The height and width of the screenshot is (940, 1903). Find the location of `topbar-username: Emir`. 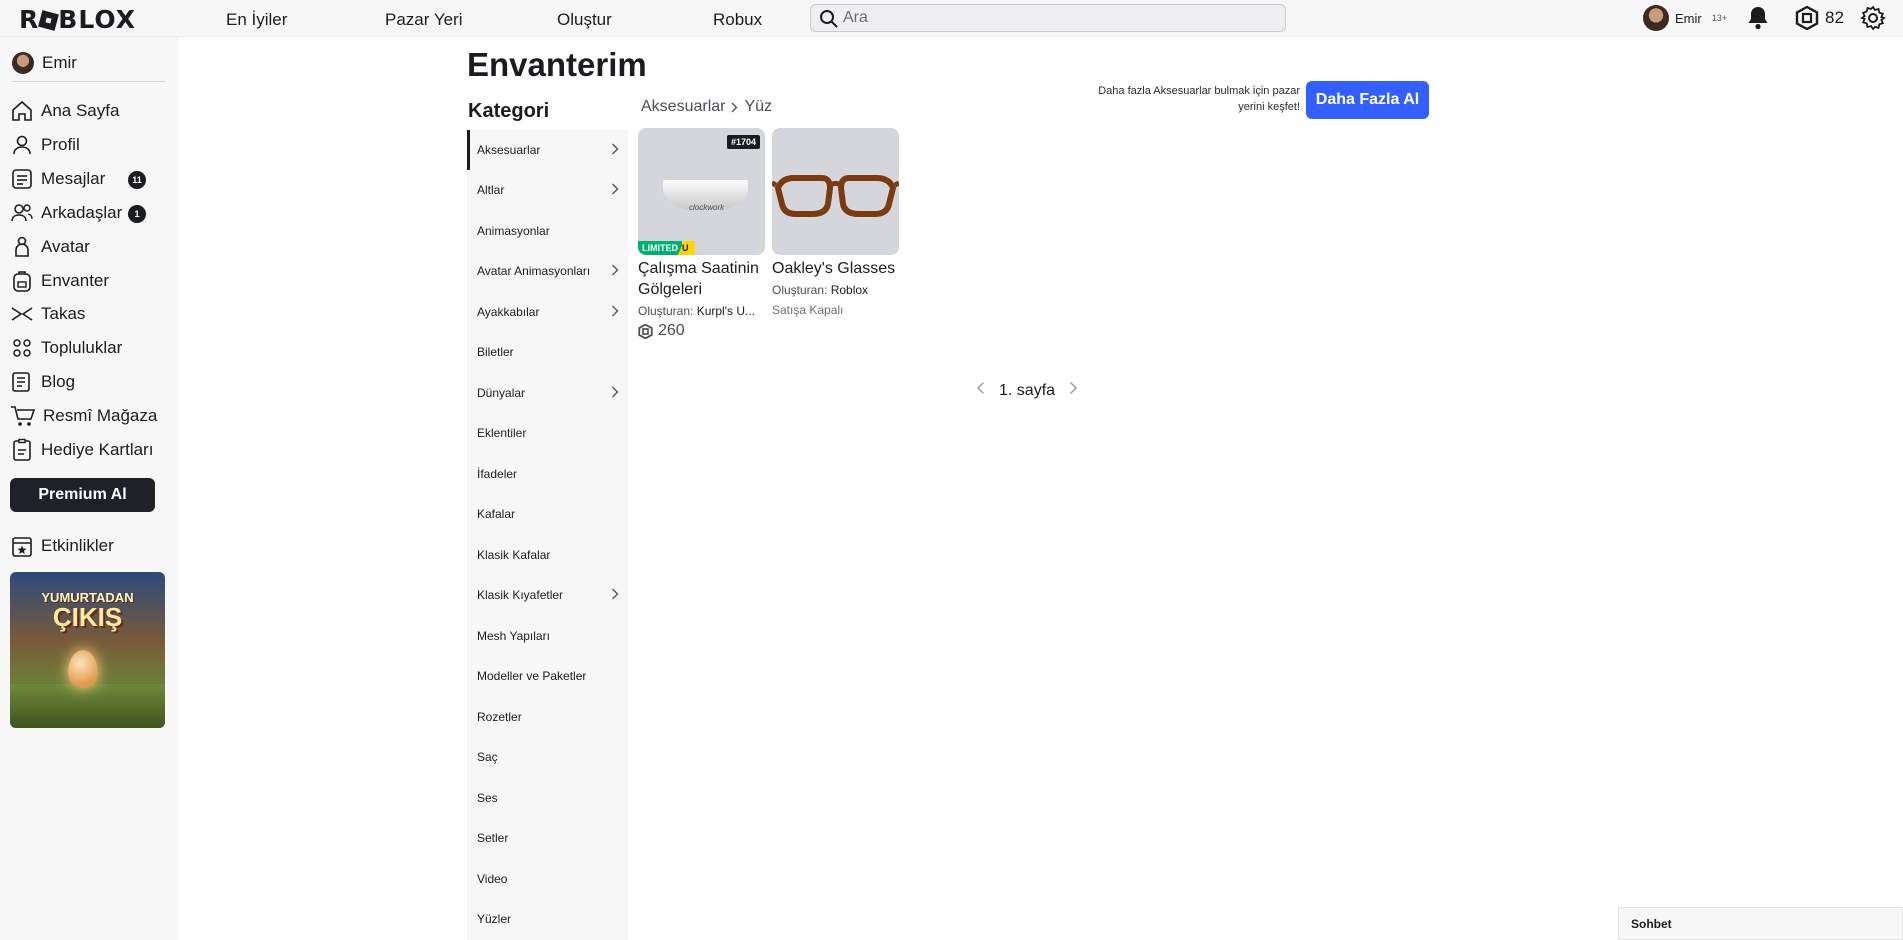

topbar-username: Emir is located at coordinates (1688, 18).